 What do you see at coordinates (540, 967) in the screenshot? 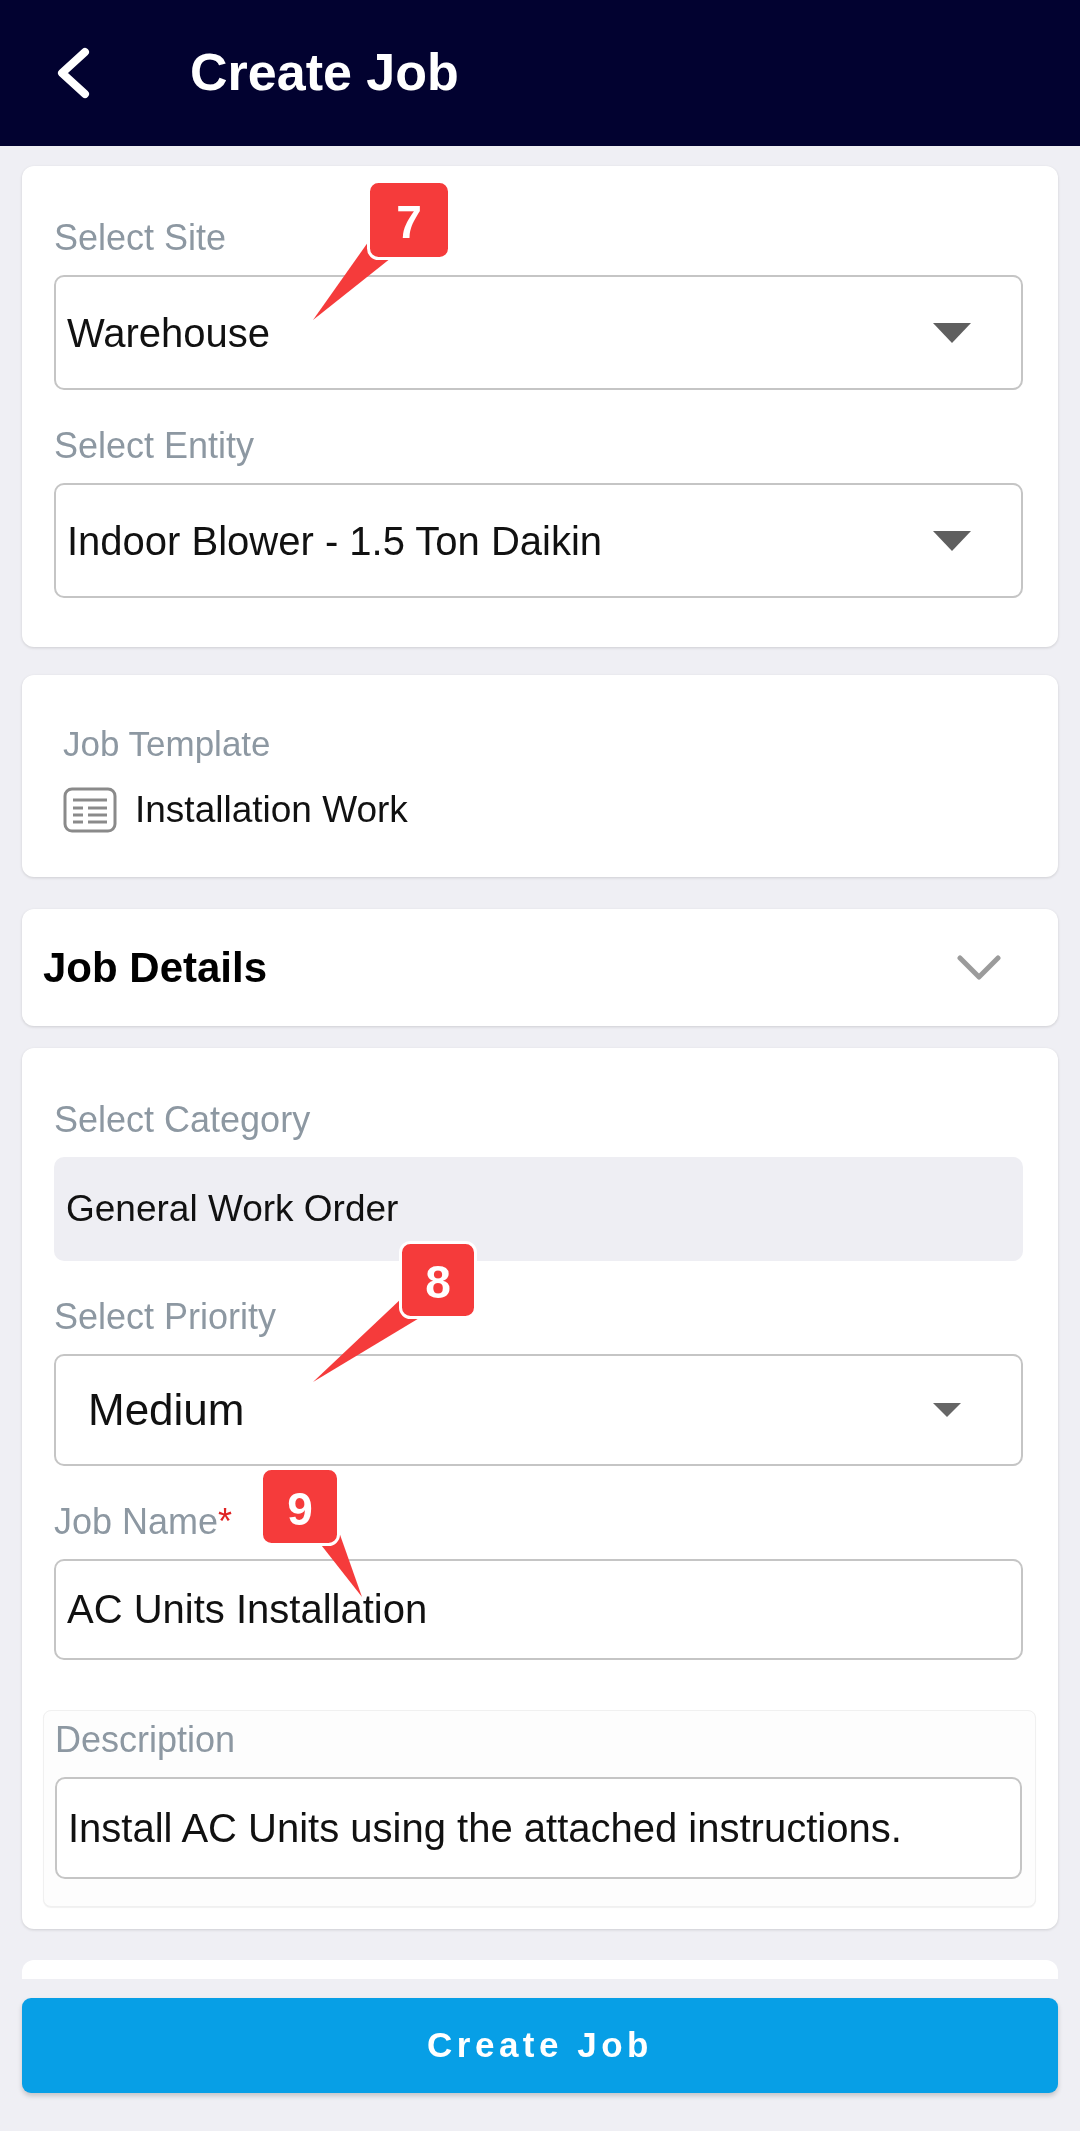
I see `section-header: Job Details` at bounding box center [540, 967].